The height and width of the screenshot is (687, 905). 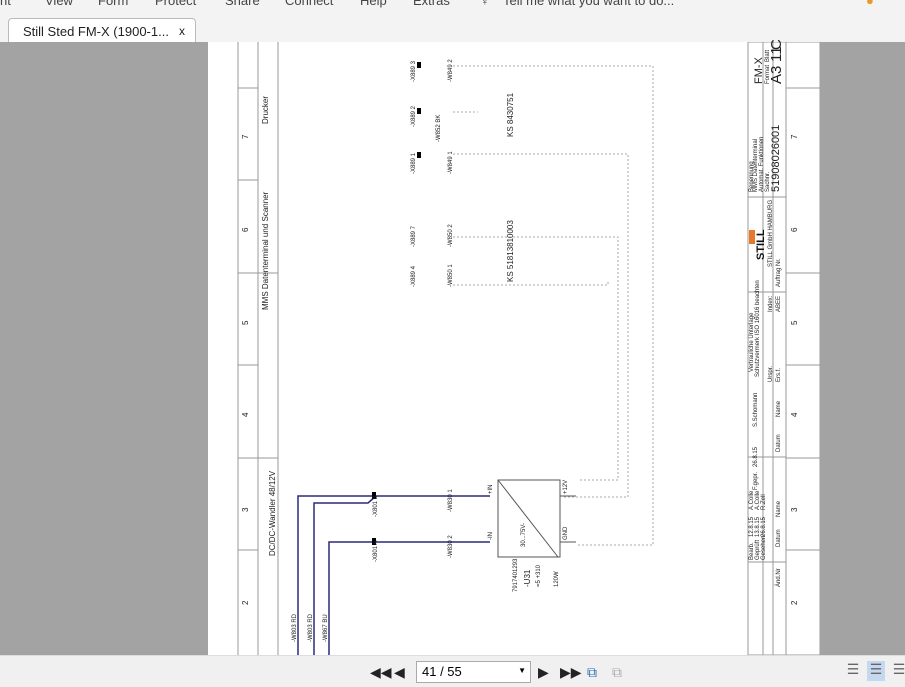 I want to click on next-view-icon: ⧉, so click(x=617, y=672).